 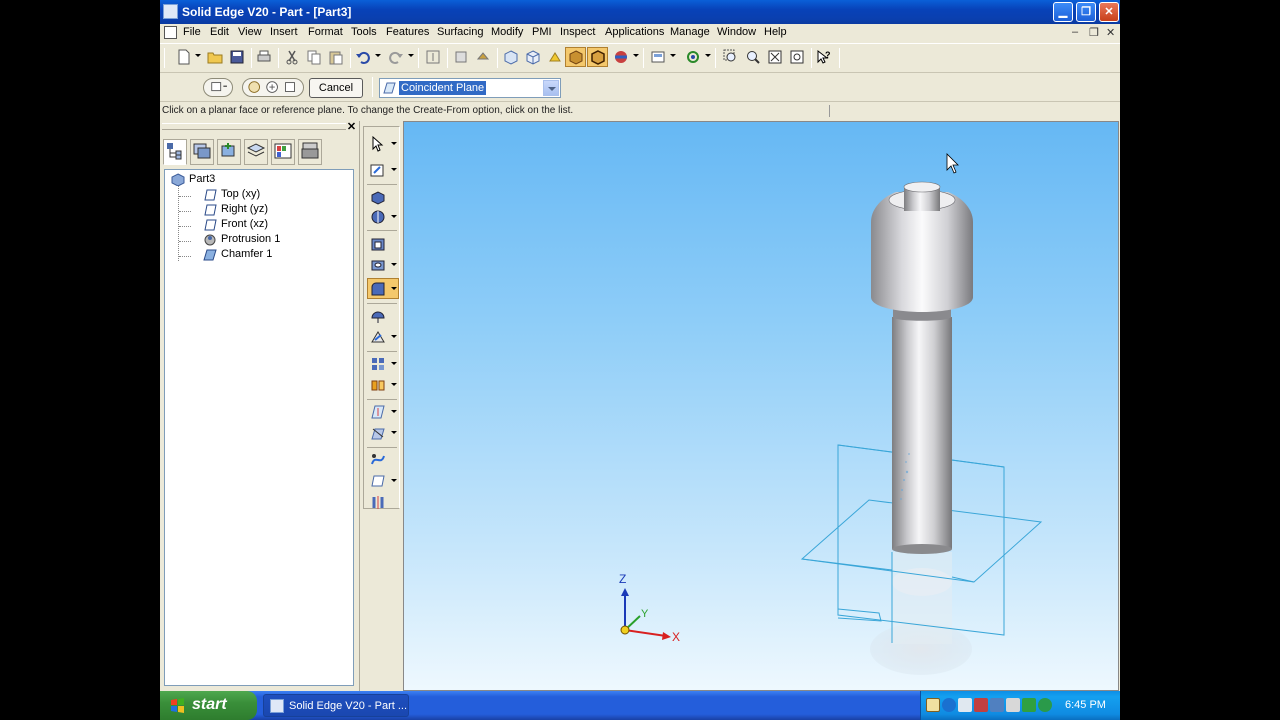 I want to click on round-dropdown-icon, so click(x=394, y=288).